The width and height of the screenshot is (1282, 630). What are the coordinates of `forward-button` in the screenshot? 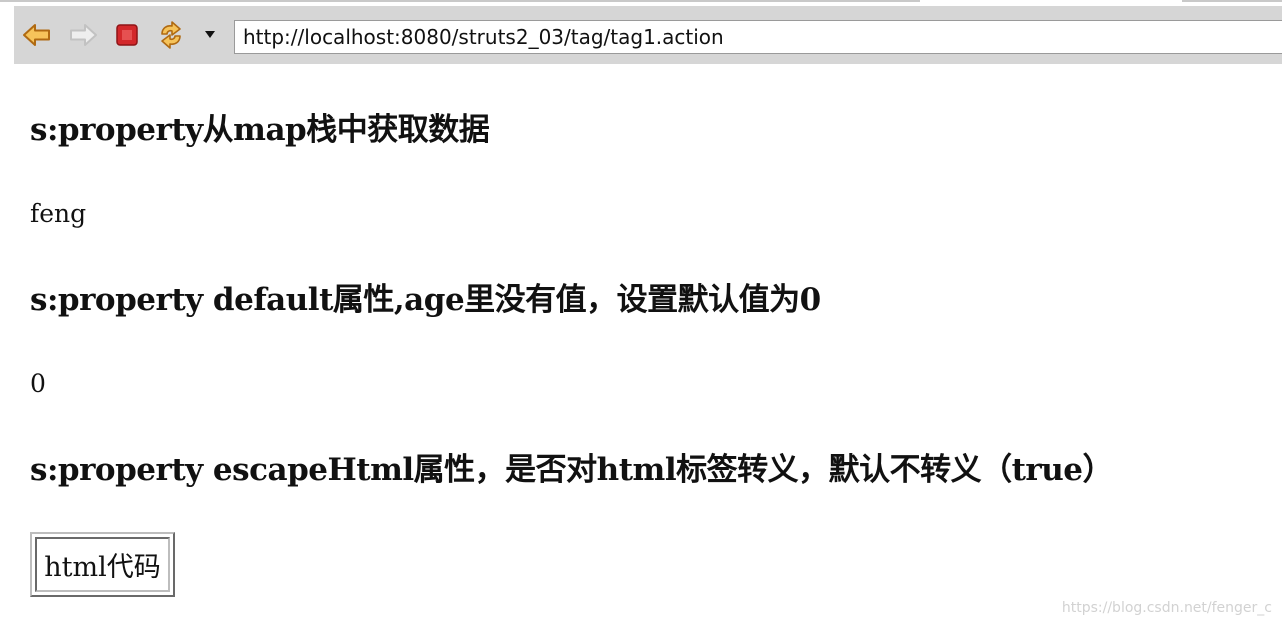 It's located at (83, 35).